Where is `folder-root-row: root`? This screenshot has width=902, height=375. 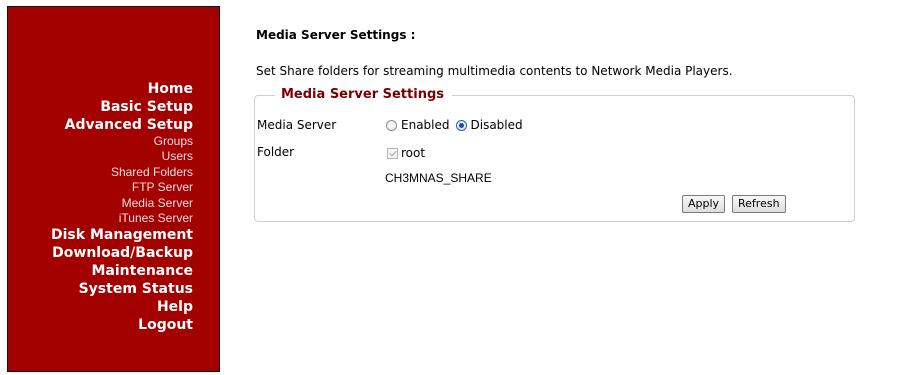
folder-root-row: root is located at coordinates (406, 153).